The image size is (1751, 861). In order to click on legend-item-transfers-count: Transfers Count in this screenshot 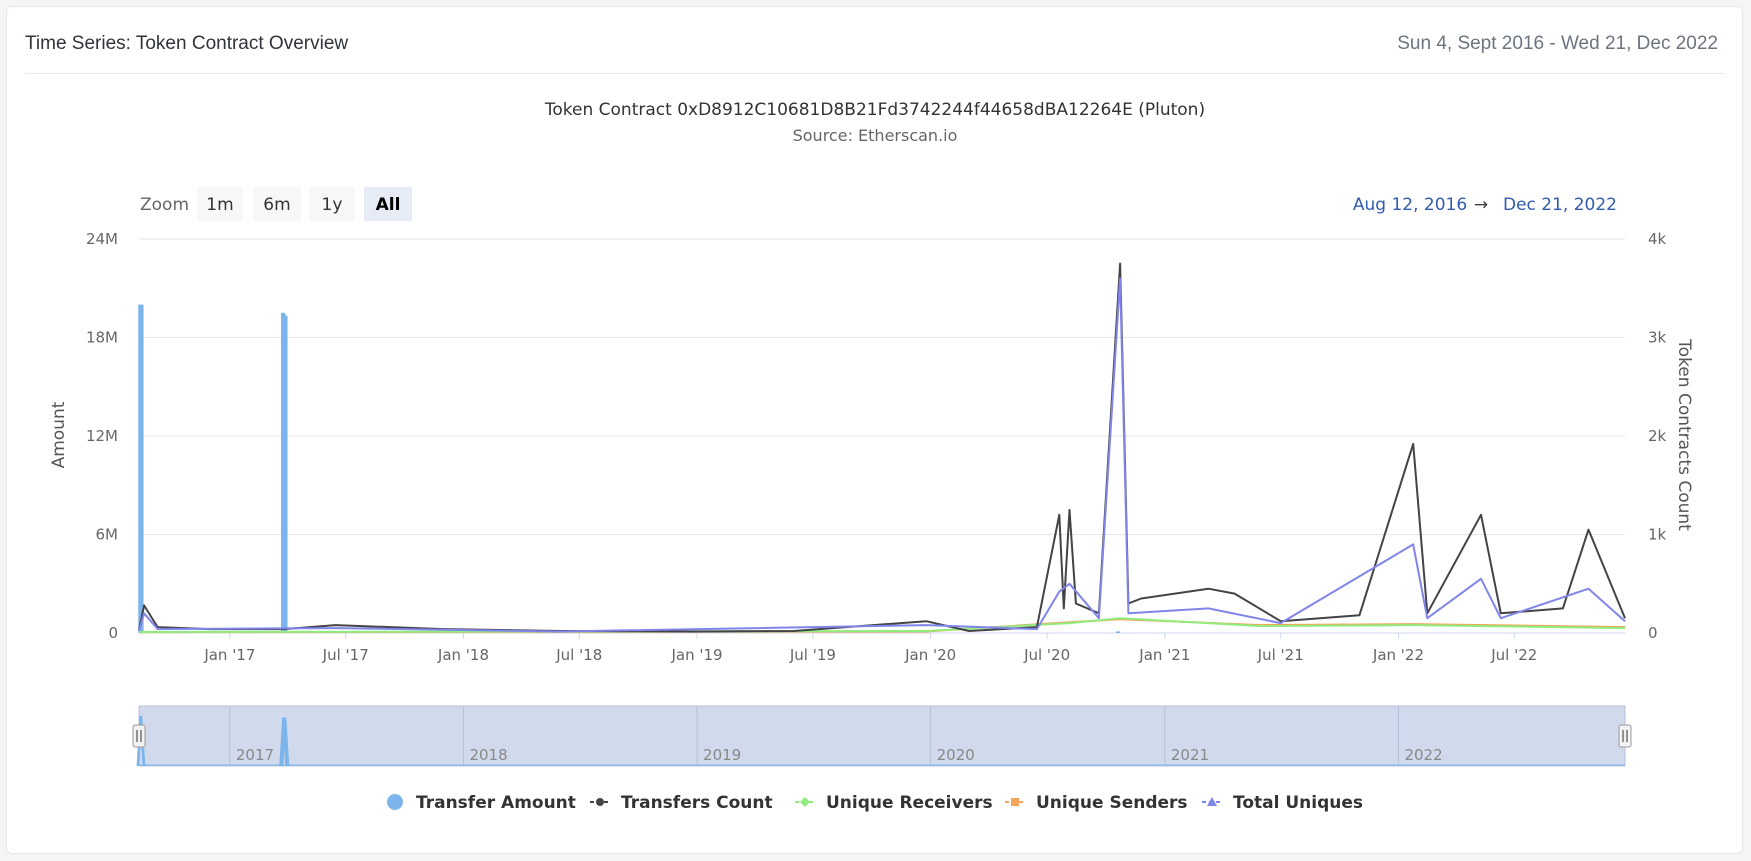, I will do `click(681, 803)`.